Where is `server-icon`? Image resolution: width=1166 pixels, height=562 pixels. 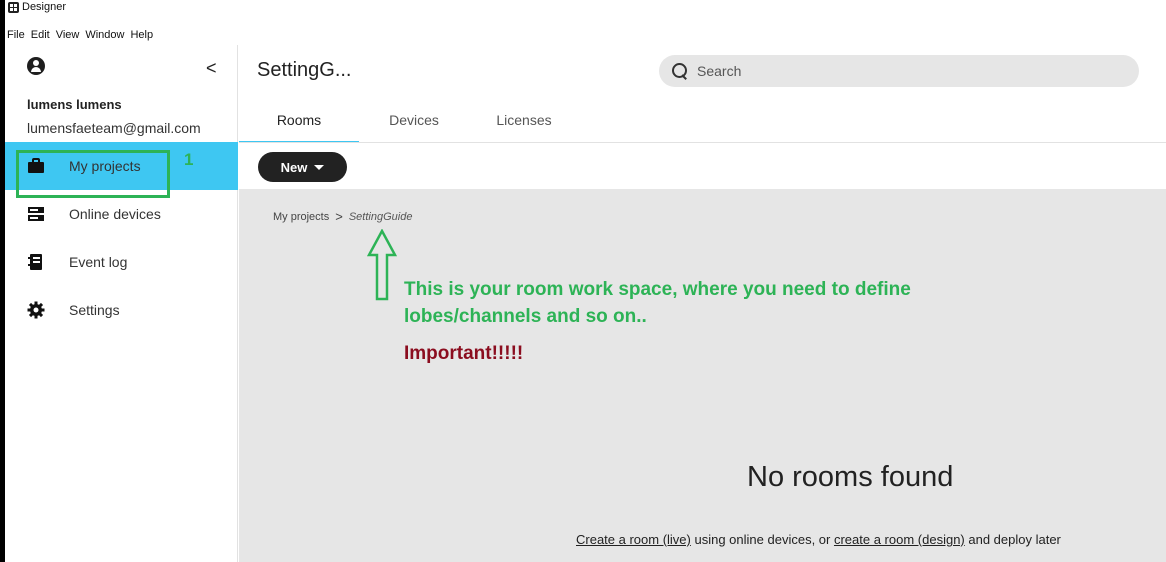 server-icon is located at coordinates (36, 214).